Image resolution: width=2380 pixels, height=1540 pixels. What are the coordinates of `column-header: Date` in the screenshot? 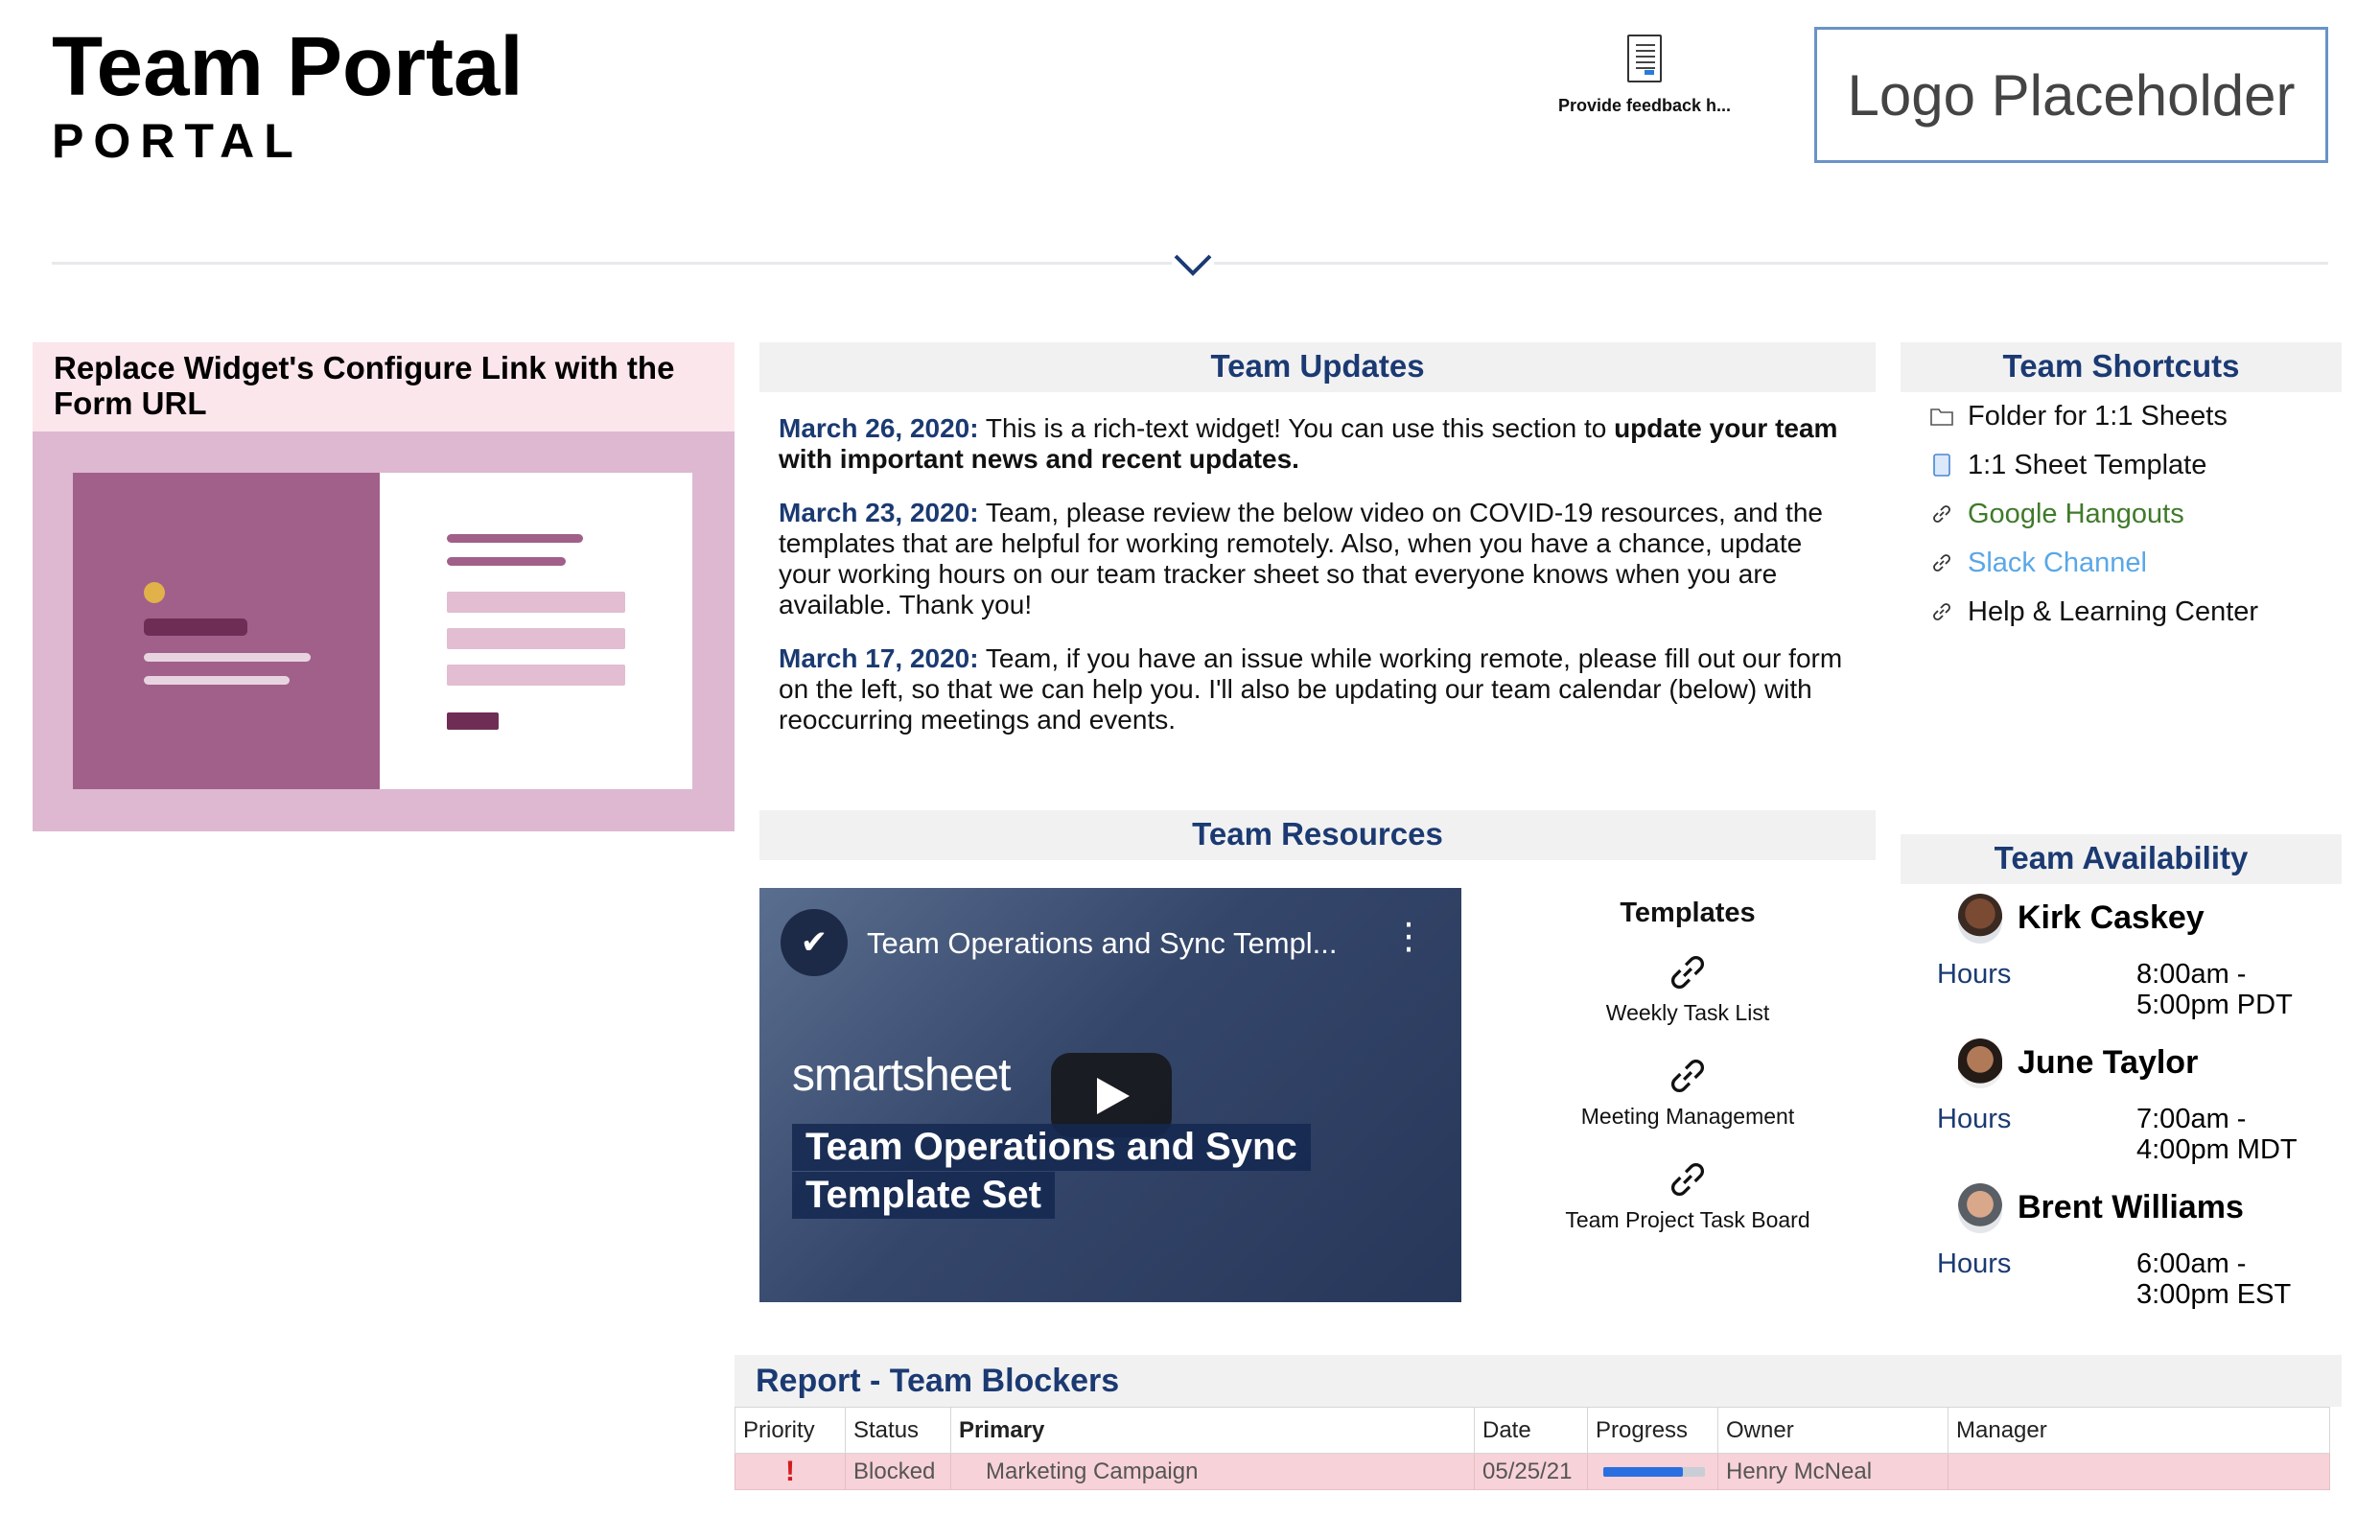 It's located at (1531, 1430).